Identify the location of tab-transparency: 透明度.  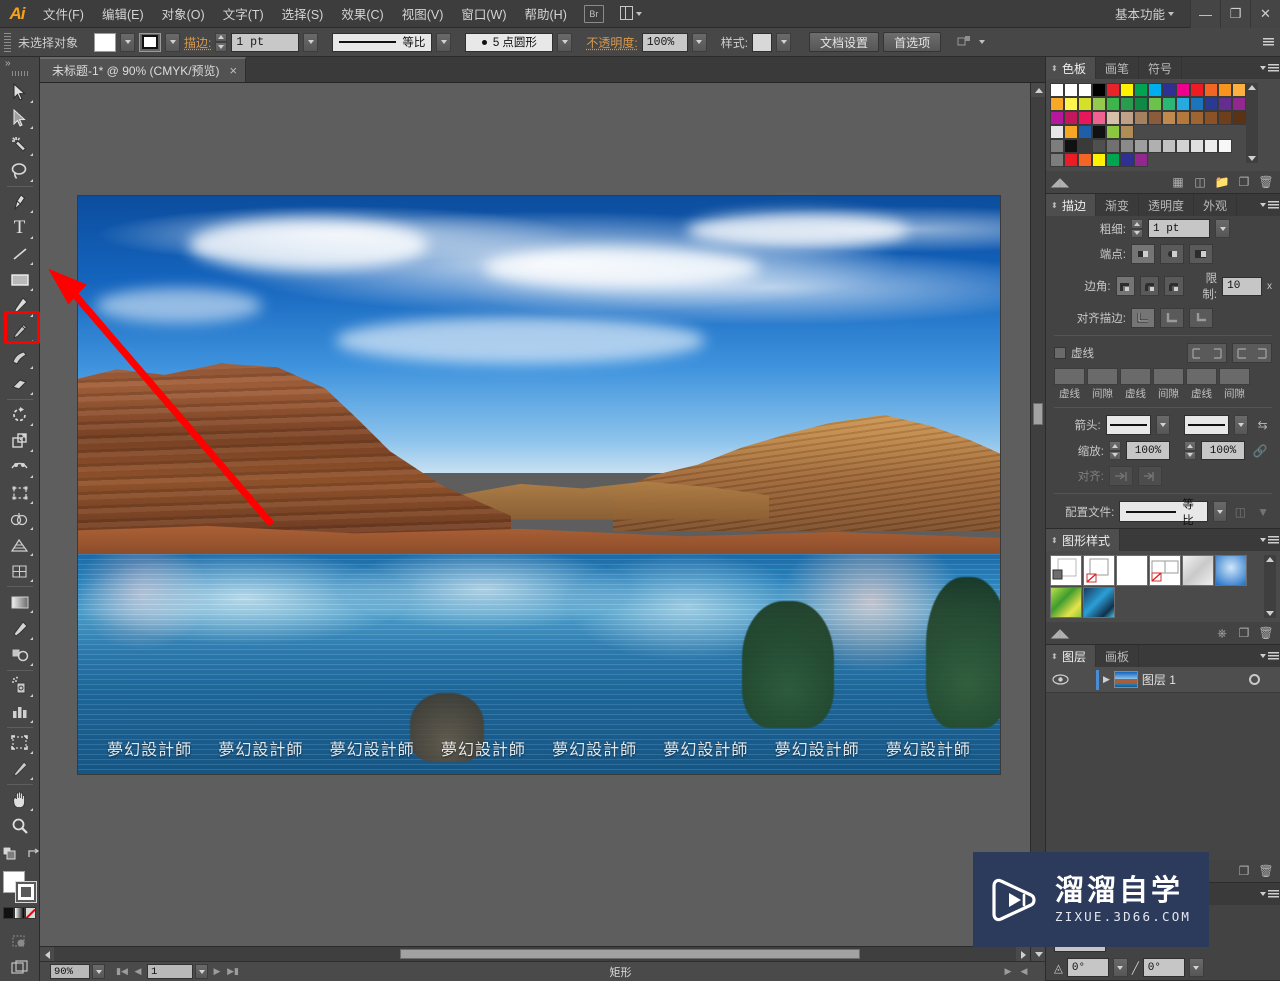
(1167, 205).